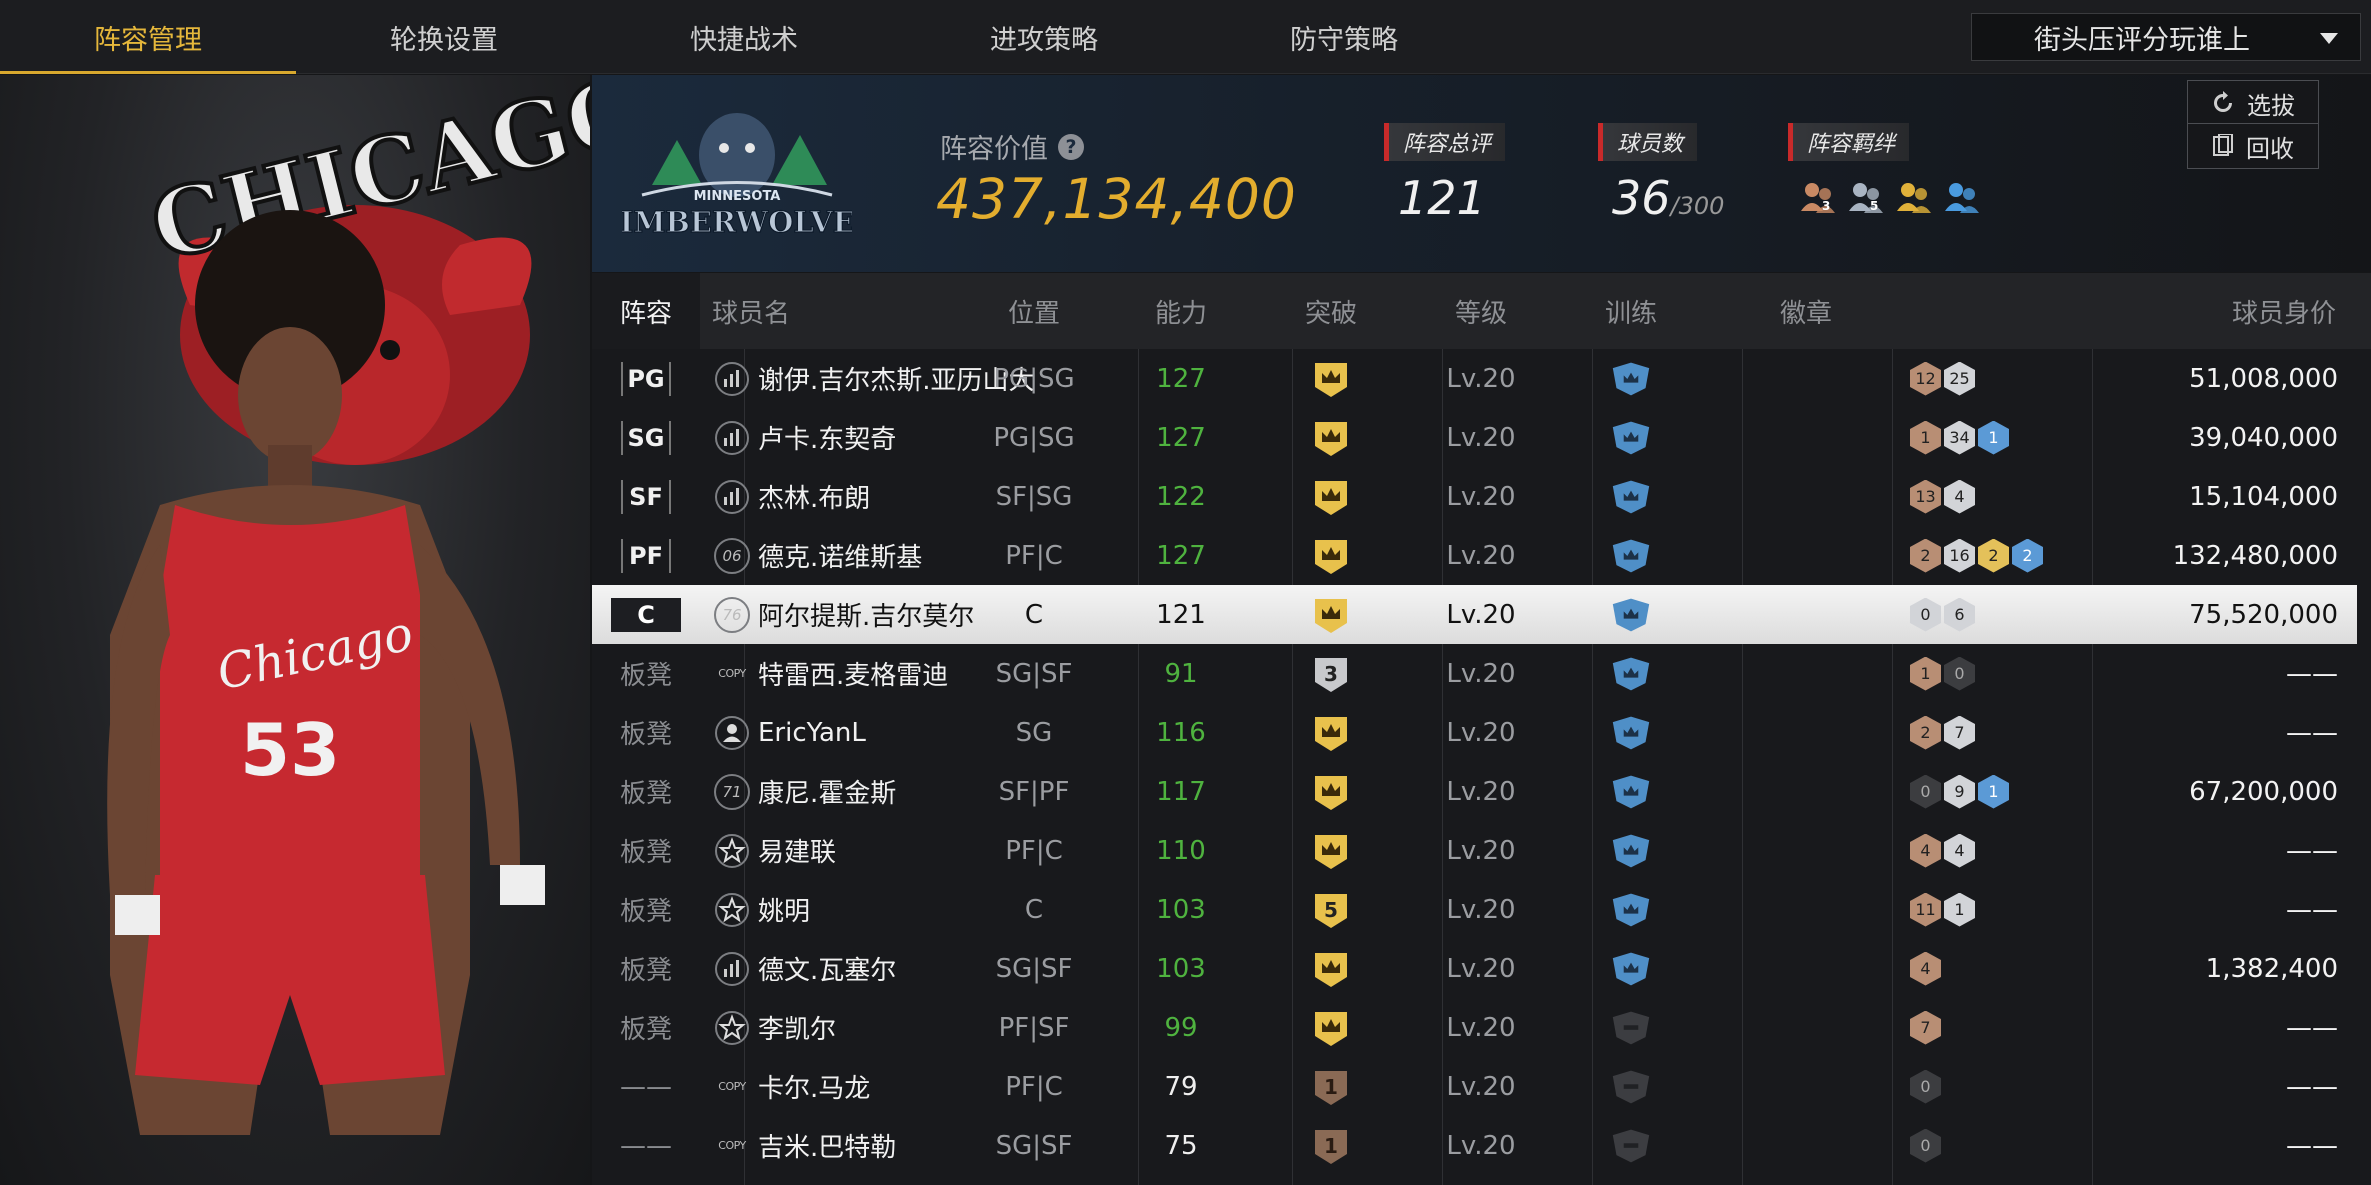 The height and width of the screenshot is (1185, 2371). I want to click on scout-button: 选拔, so click(2253, 103).